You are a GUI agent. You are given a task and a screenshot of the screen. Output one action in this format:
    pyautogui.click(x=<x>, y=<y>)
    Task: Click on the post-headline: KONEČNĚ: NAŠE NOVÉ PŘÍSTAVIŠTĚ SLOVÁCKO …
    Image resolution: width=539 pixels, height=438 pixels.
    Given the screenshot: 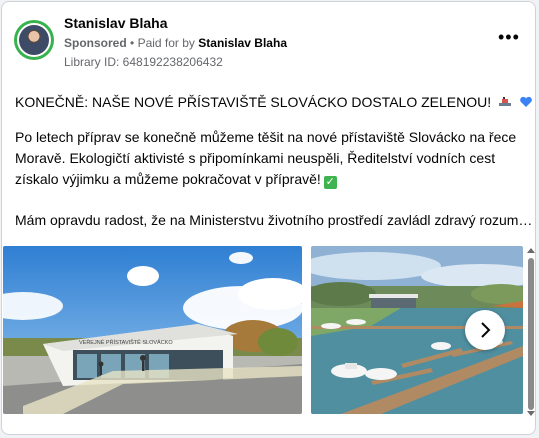 What is the action you would take?
    pyautogui.click(x=274, y=102)
    